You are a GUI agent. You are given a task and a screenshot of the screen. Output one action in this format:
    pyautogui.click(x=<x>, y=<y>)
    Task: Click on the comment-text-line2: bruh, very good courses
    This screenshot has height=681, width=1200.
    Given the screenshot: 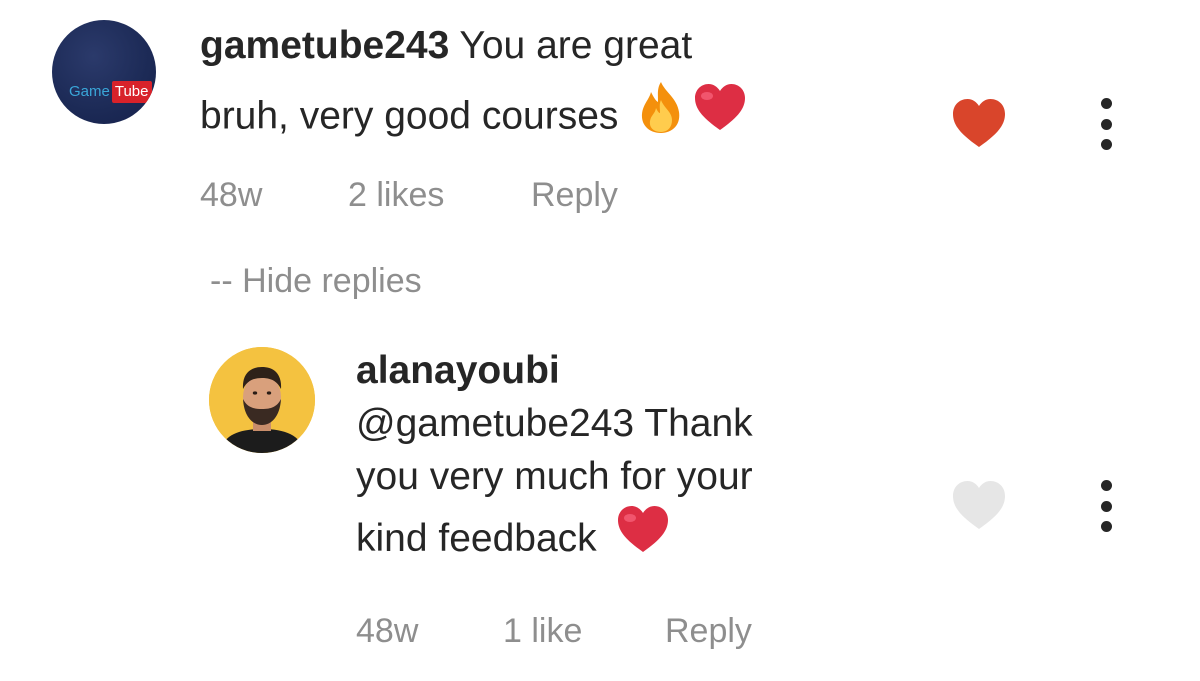 What is the action you would take?
    pyautogui.click(x=409, y=116)
    